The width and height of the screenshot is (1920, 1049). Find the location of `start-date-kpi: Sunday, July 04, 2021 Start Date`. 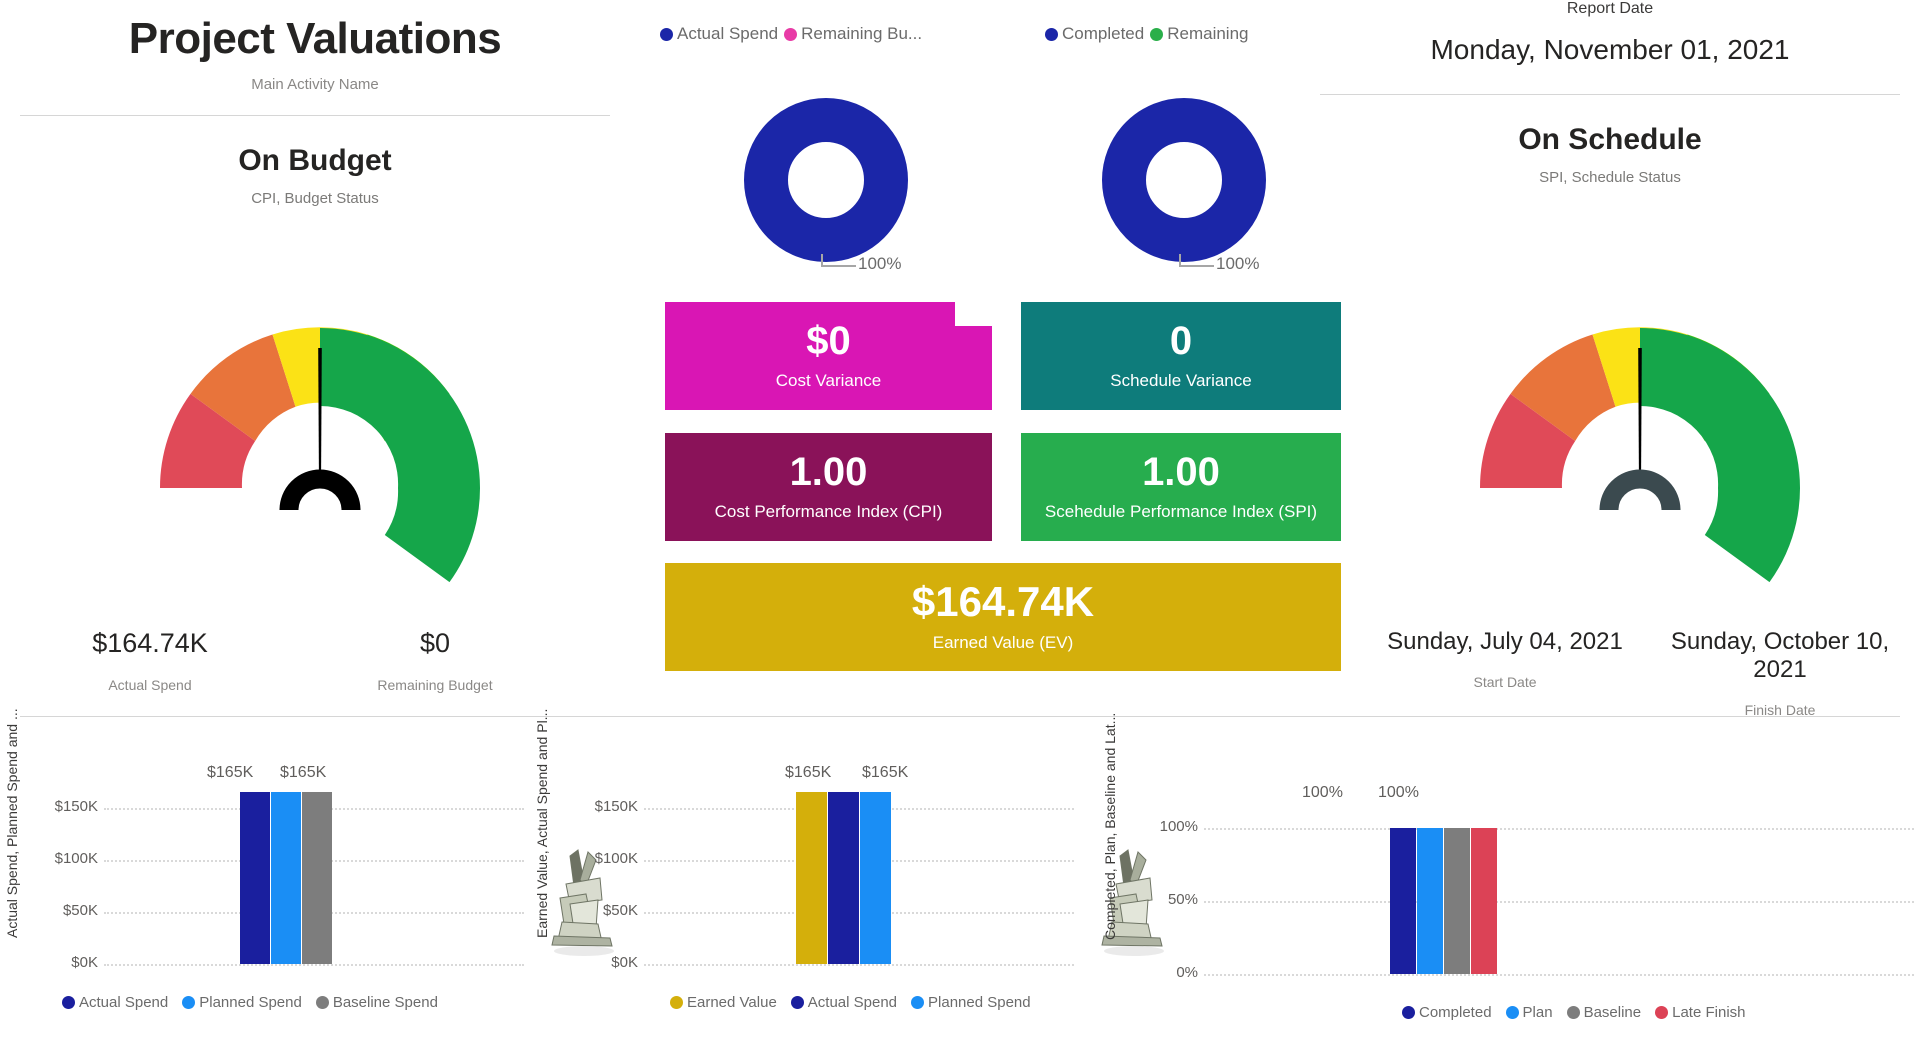

start-date-kpi: Sunday, July 04, 2021 Start Date is located at coordinates (1505, 659).